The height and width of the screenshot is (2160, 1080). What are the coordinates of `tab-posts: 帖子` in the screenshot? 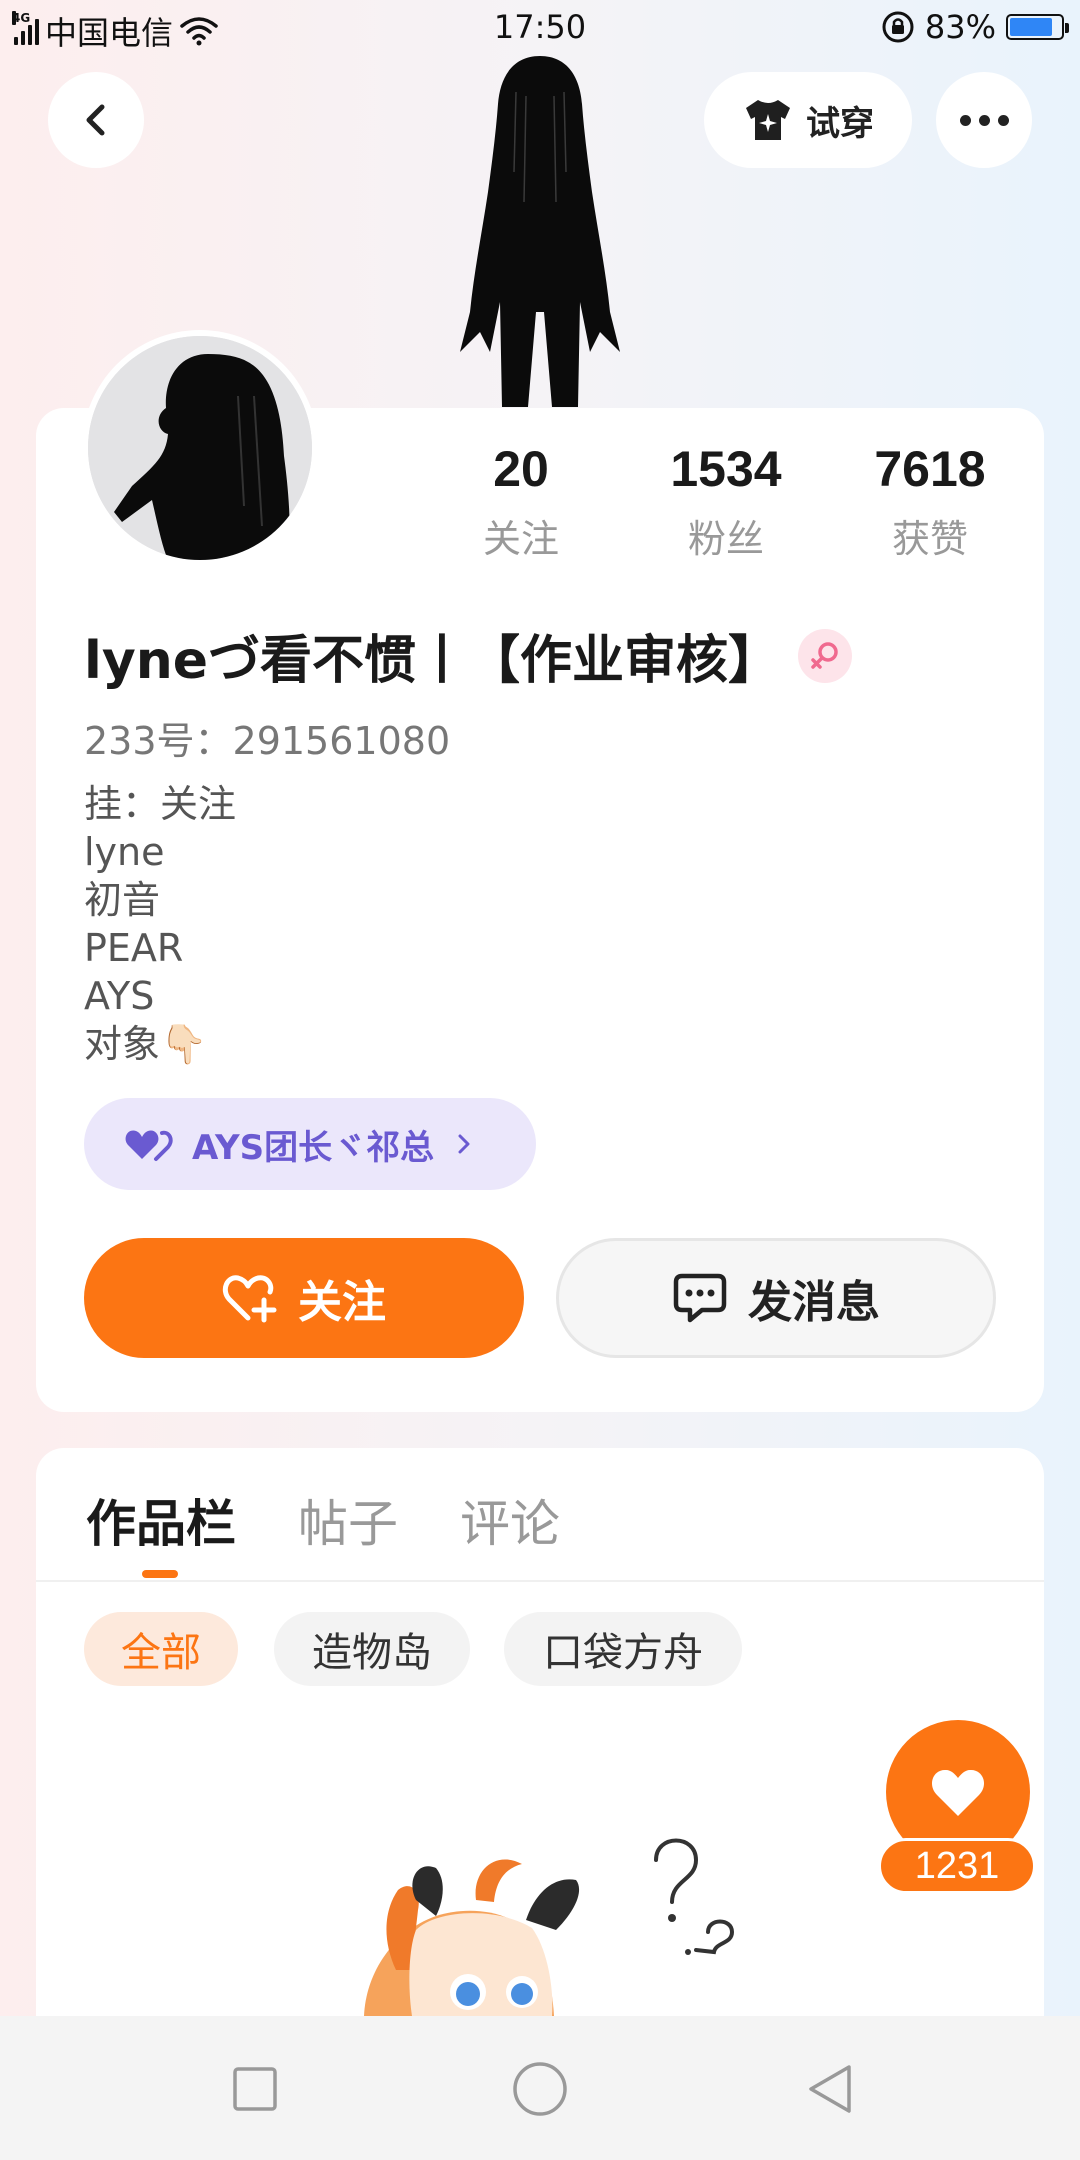 It's located at (348, 1520).